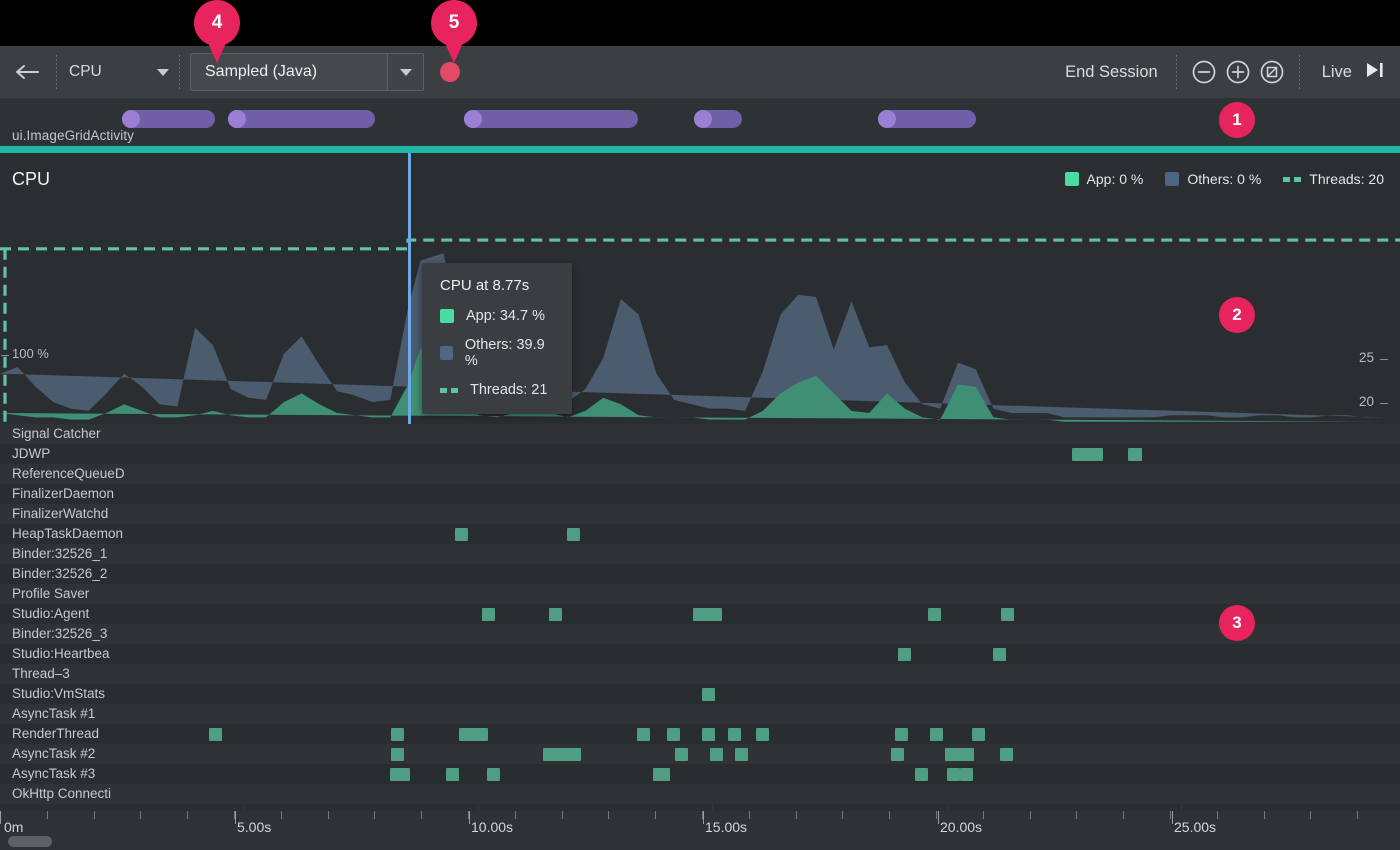 This screenshot has width=1400, height=850. Describe the element at coordinates (1357, 815) in the screenshot. I see `time-tick-minor` at that location.